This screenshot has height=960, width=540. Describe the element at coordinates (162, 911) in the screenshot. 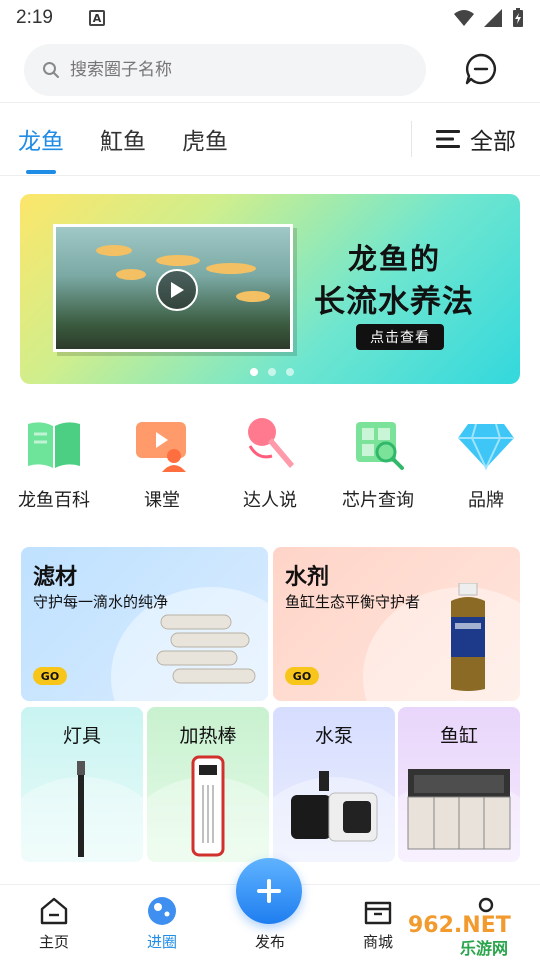

I see `circle-icon` at that location.